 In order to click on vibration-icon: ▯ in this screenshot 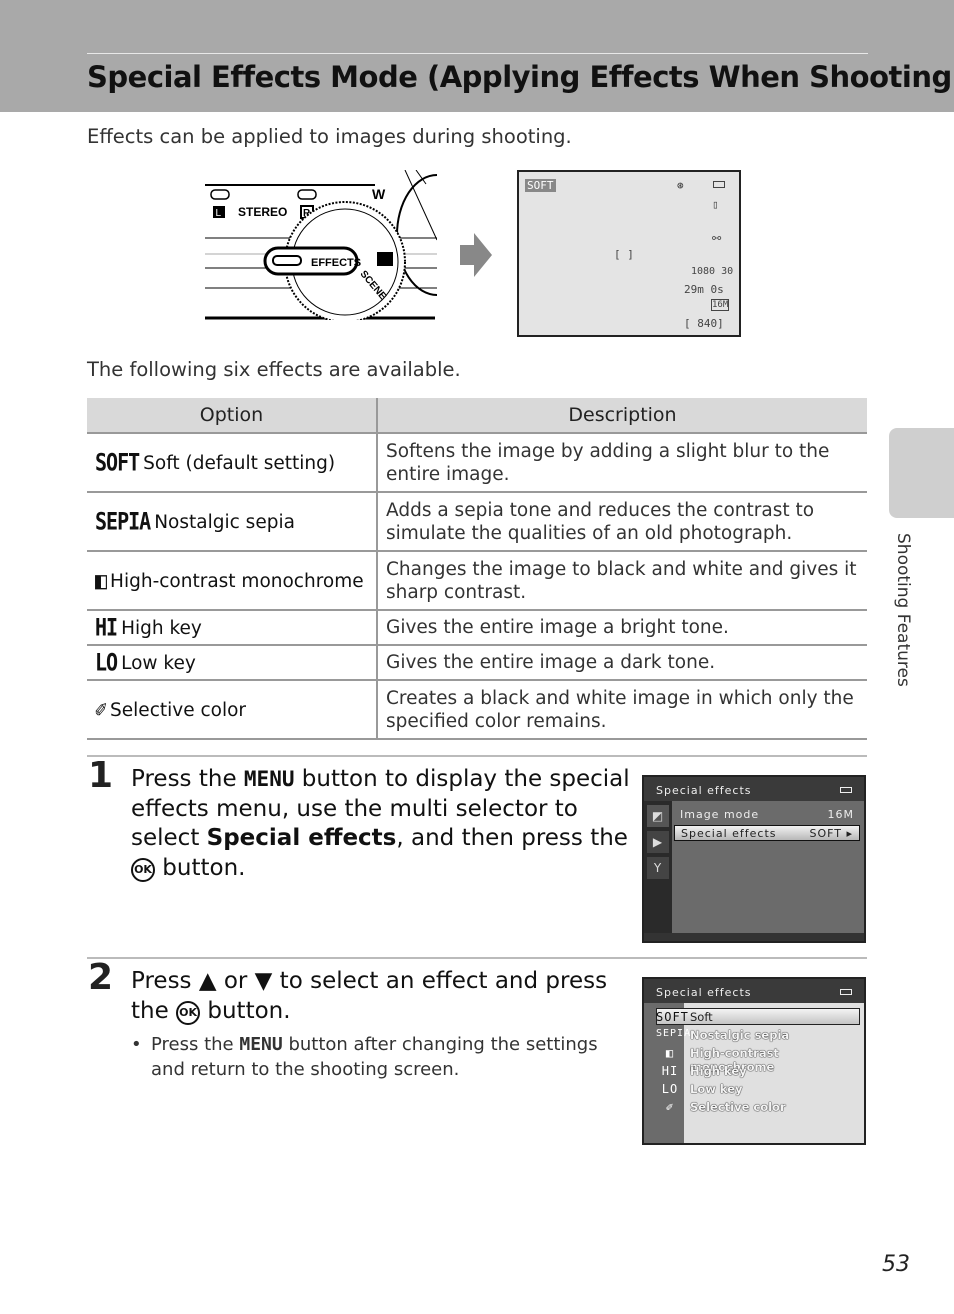, I will do `click(715, 204)`.